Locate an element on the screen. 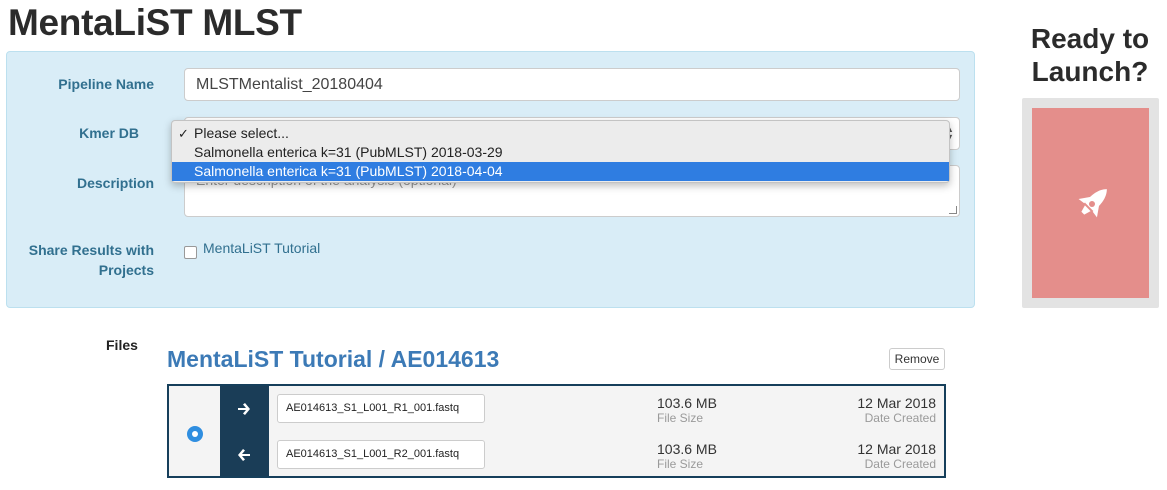 The image size is (1167, 490). share-results-label: Share Results with Projects is located at coordinates (91, 260).